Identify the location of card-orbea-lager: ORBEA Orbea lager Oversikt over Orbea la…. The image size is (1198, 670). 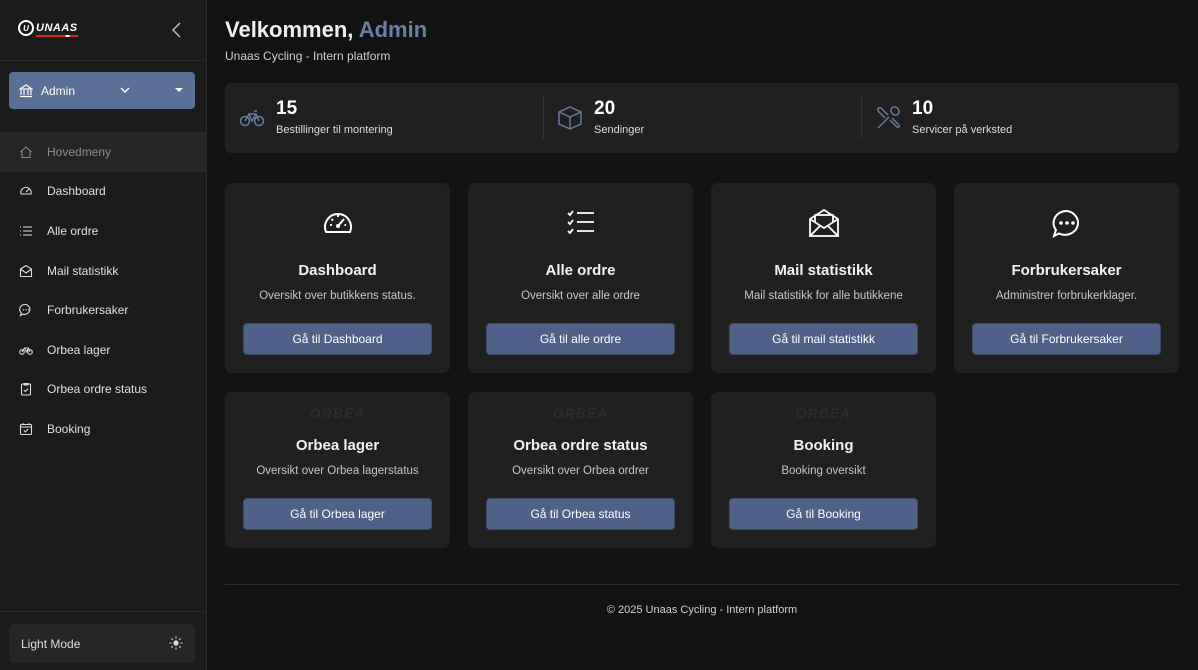
(337, 470).